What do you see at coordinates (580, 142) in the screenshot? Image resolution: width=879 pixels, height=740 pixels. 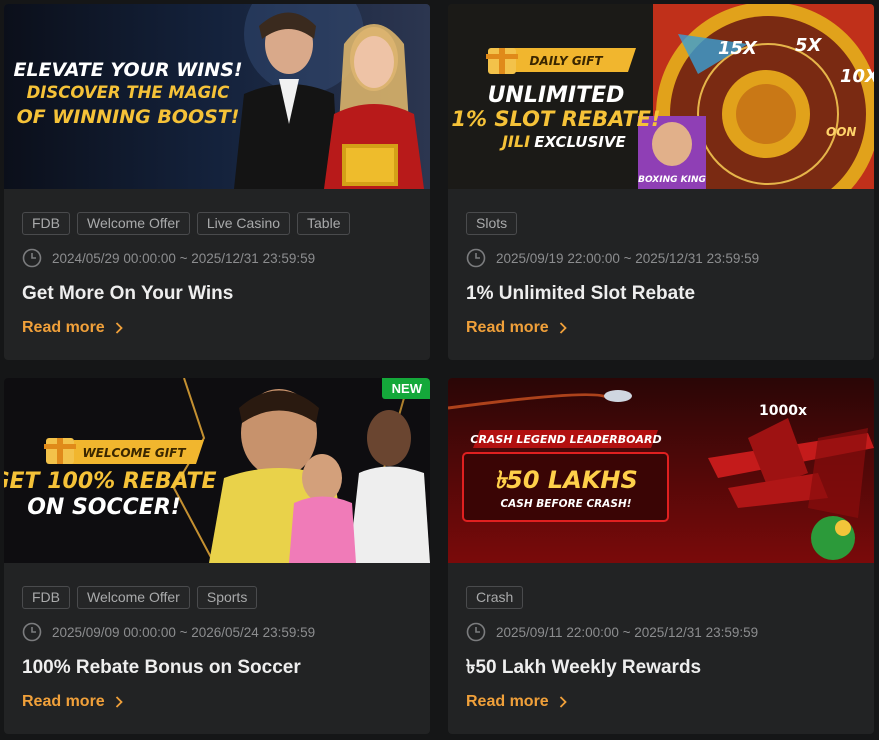 I see `banner-brand-suffix: EXCLUSIVE` at bounding box center [580, 142].